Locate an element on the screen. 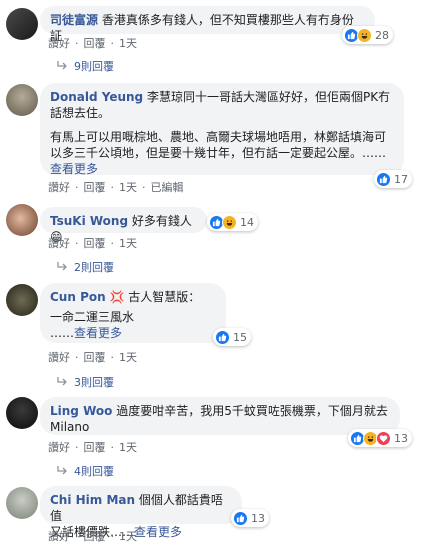  view-replies-link: 2則回覆 is located at coordinates (85, 267).